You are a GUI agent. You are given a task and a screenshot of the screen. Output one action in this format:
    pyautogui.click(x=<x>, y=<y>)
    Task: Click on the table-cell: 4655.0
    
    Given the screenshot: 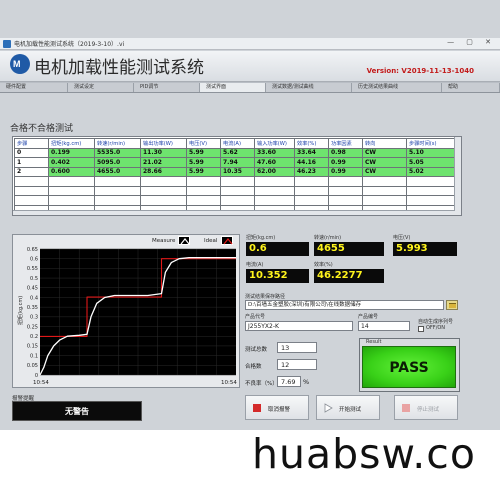 What is the action you would take?
    pyautogui.click(x=117, y=171)
    